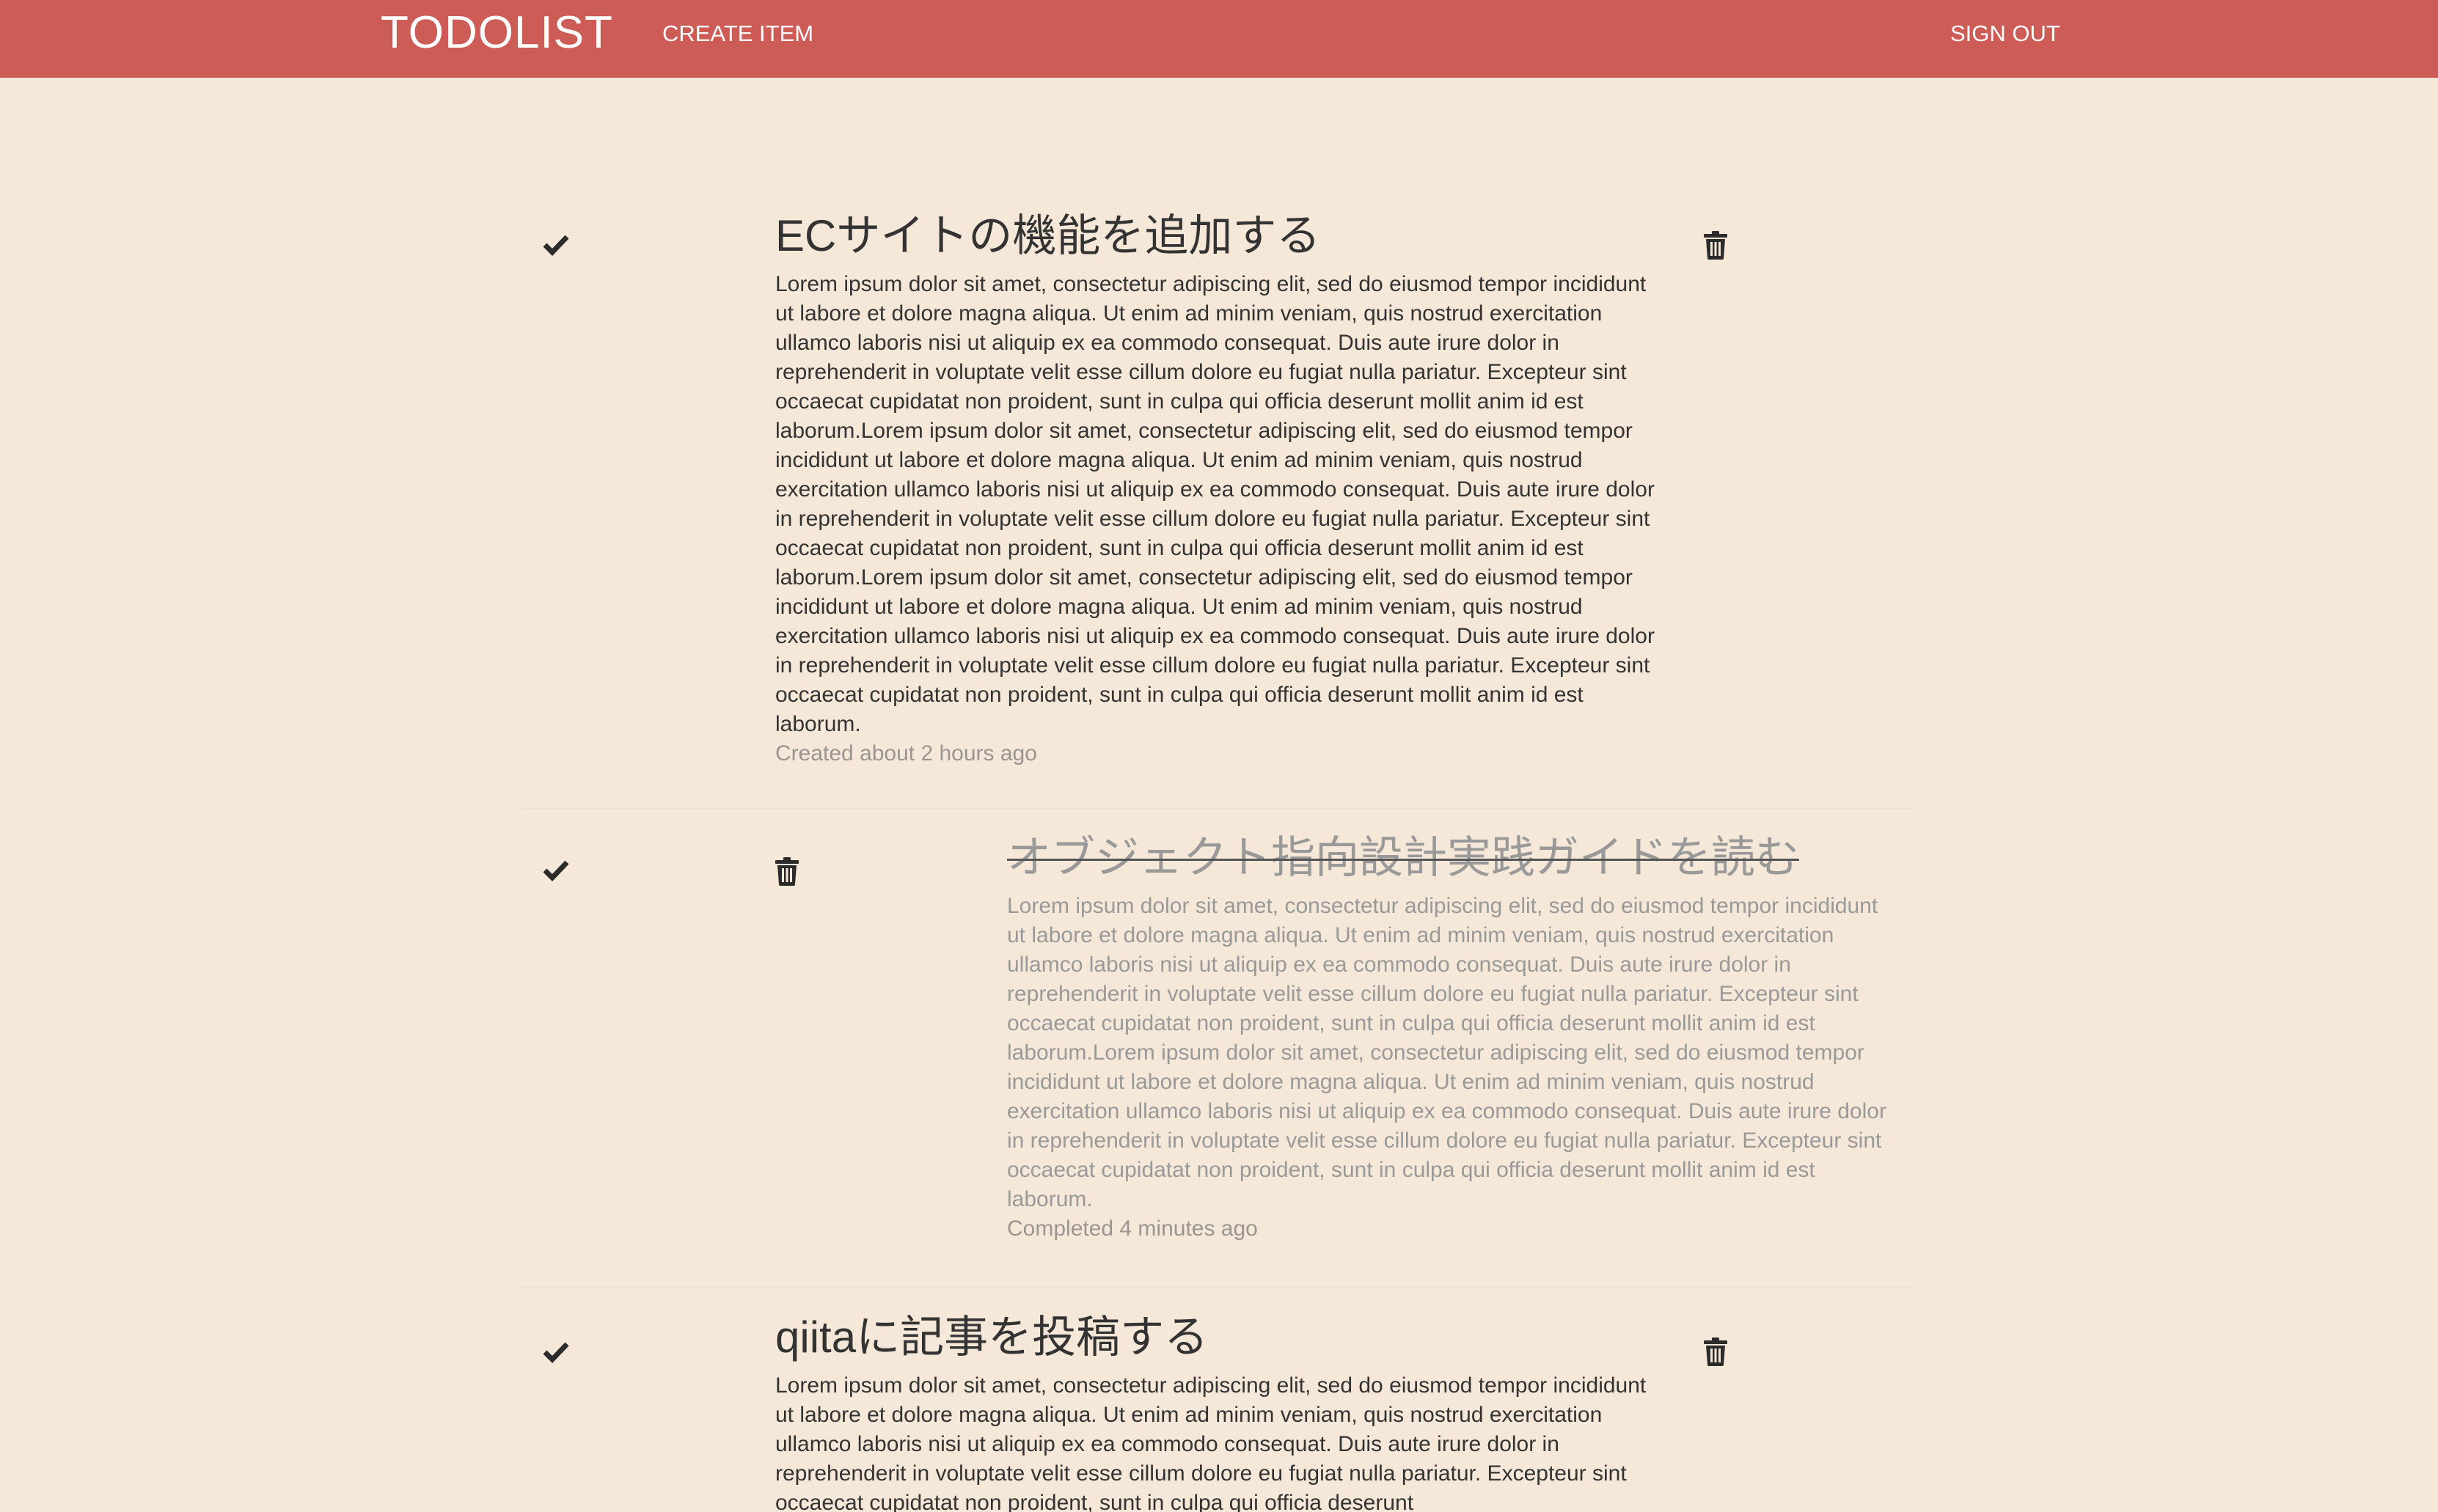 This screenshot has width=2438, height=1512. What do you see at coordinates (1222, 236) in the screenshot?
I see `todo-title: ECサイトの機能を追加する` at bounding box center [1222, 236].